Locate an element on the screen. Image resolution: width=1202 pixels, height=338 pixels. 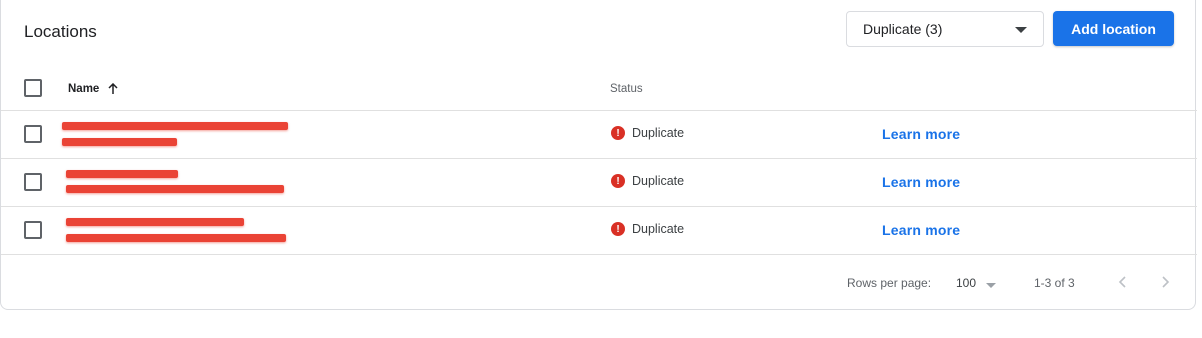
page-title: Locations is located at coordinates (60, 31).